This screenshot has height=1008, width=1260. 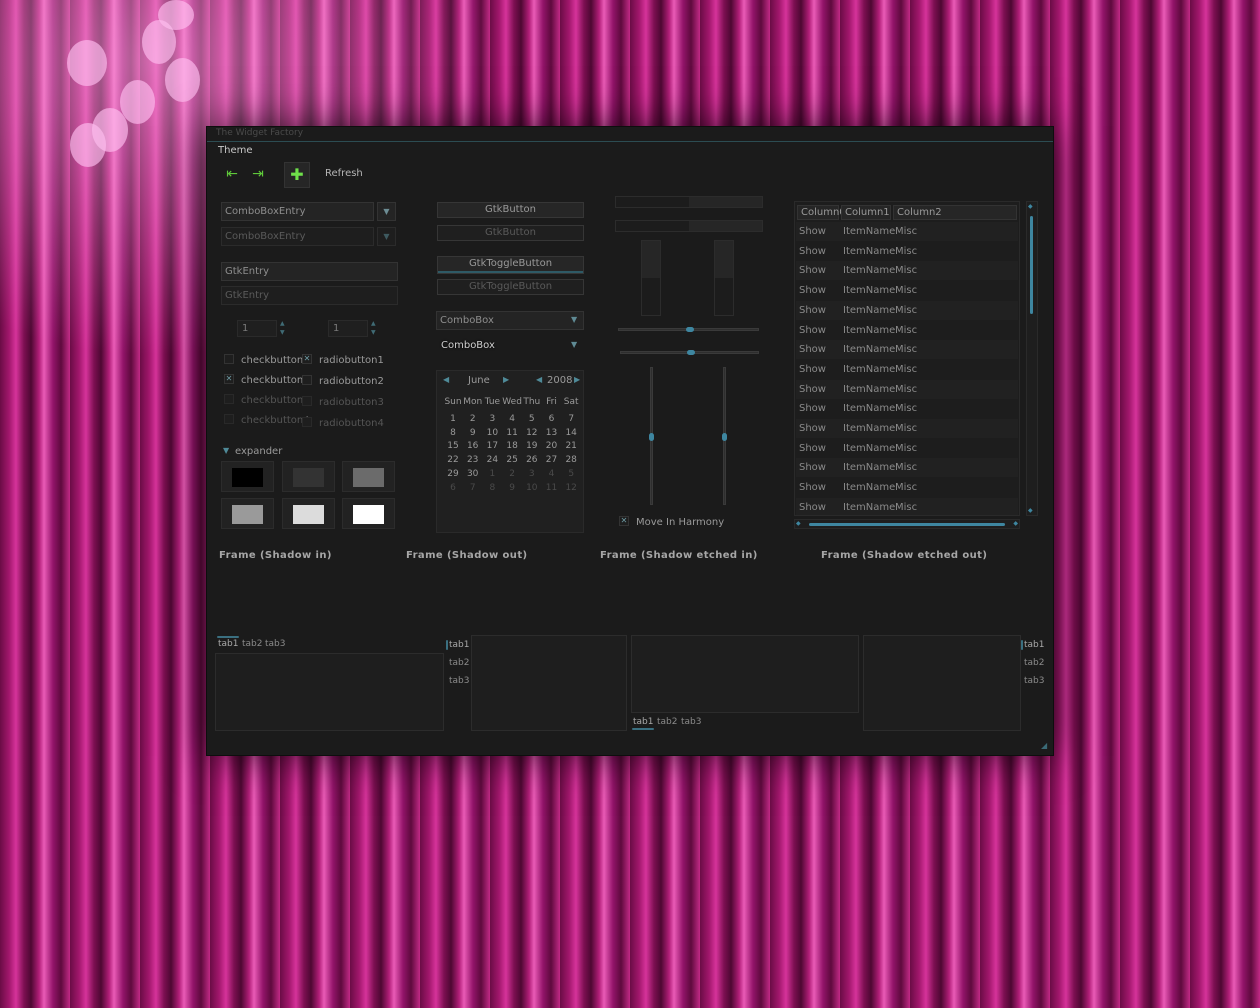 I want to click on notebook-1-tab-1: tab1, so click(x=228, y=642).